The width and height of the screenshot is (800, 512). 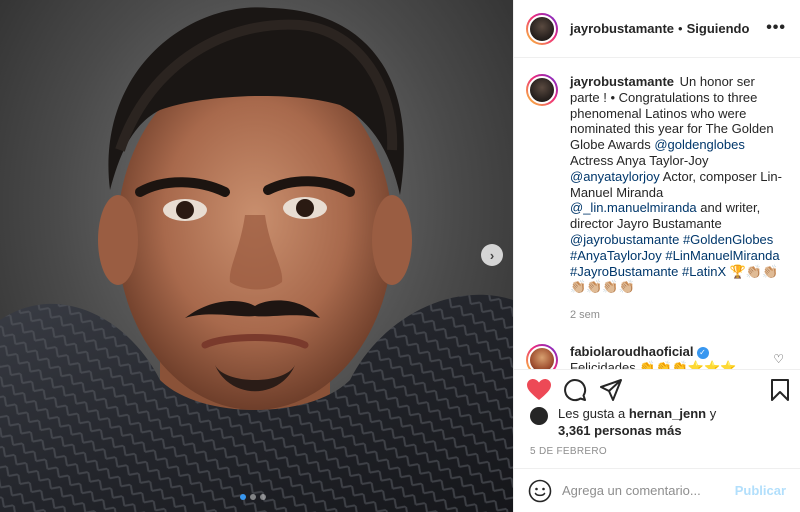 I want to click on post-header: jayrobustamante • Siguiendo •••, so click(x=657, y=29).